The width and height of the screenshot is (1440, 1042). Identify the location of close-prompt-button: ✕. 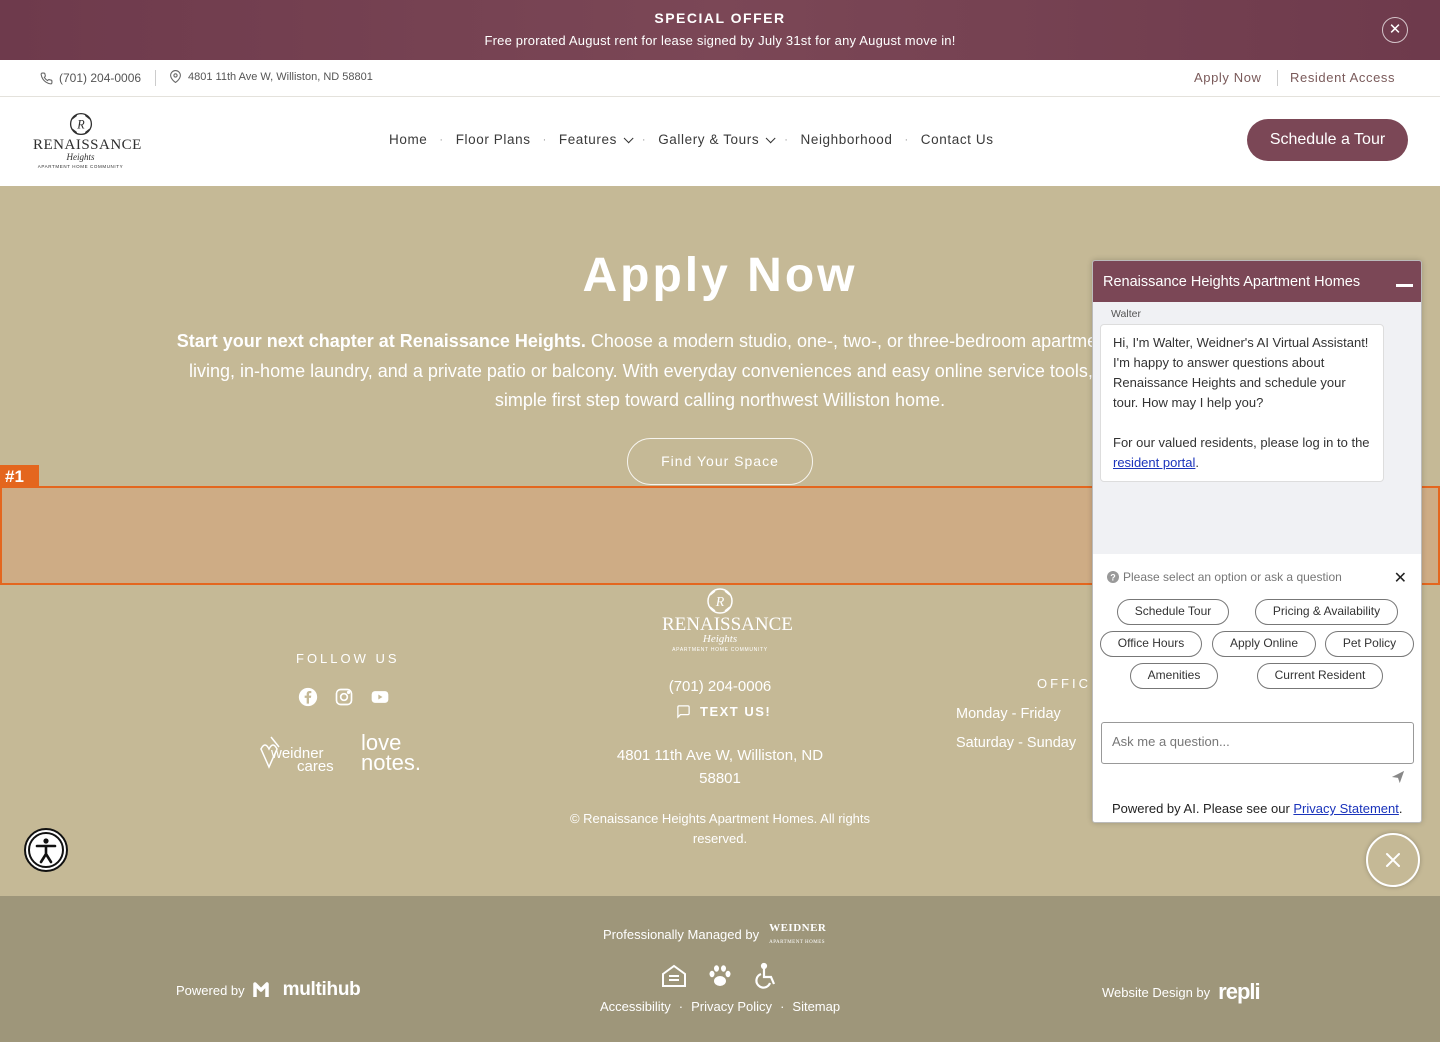
(1400, 578).